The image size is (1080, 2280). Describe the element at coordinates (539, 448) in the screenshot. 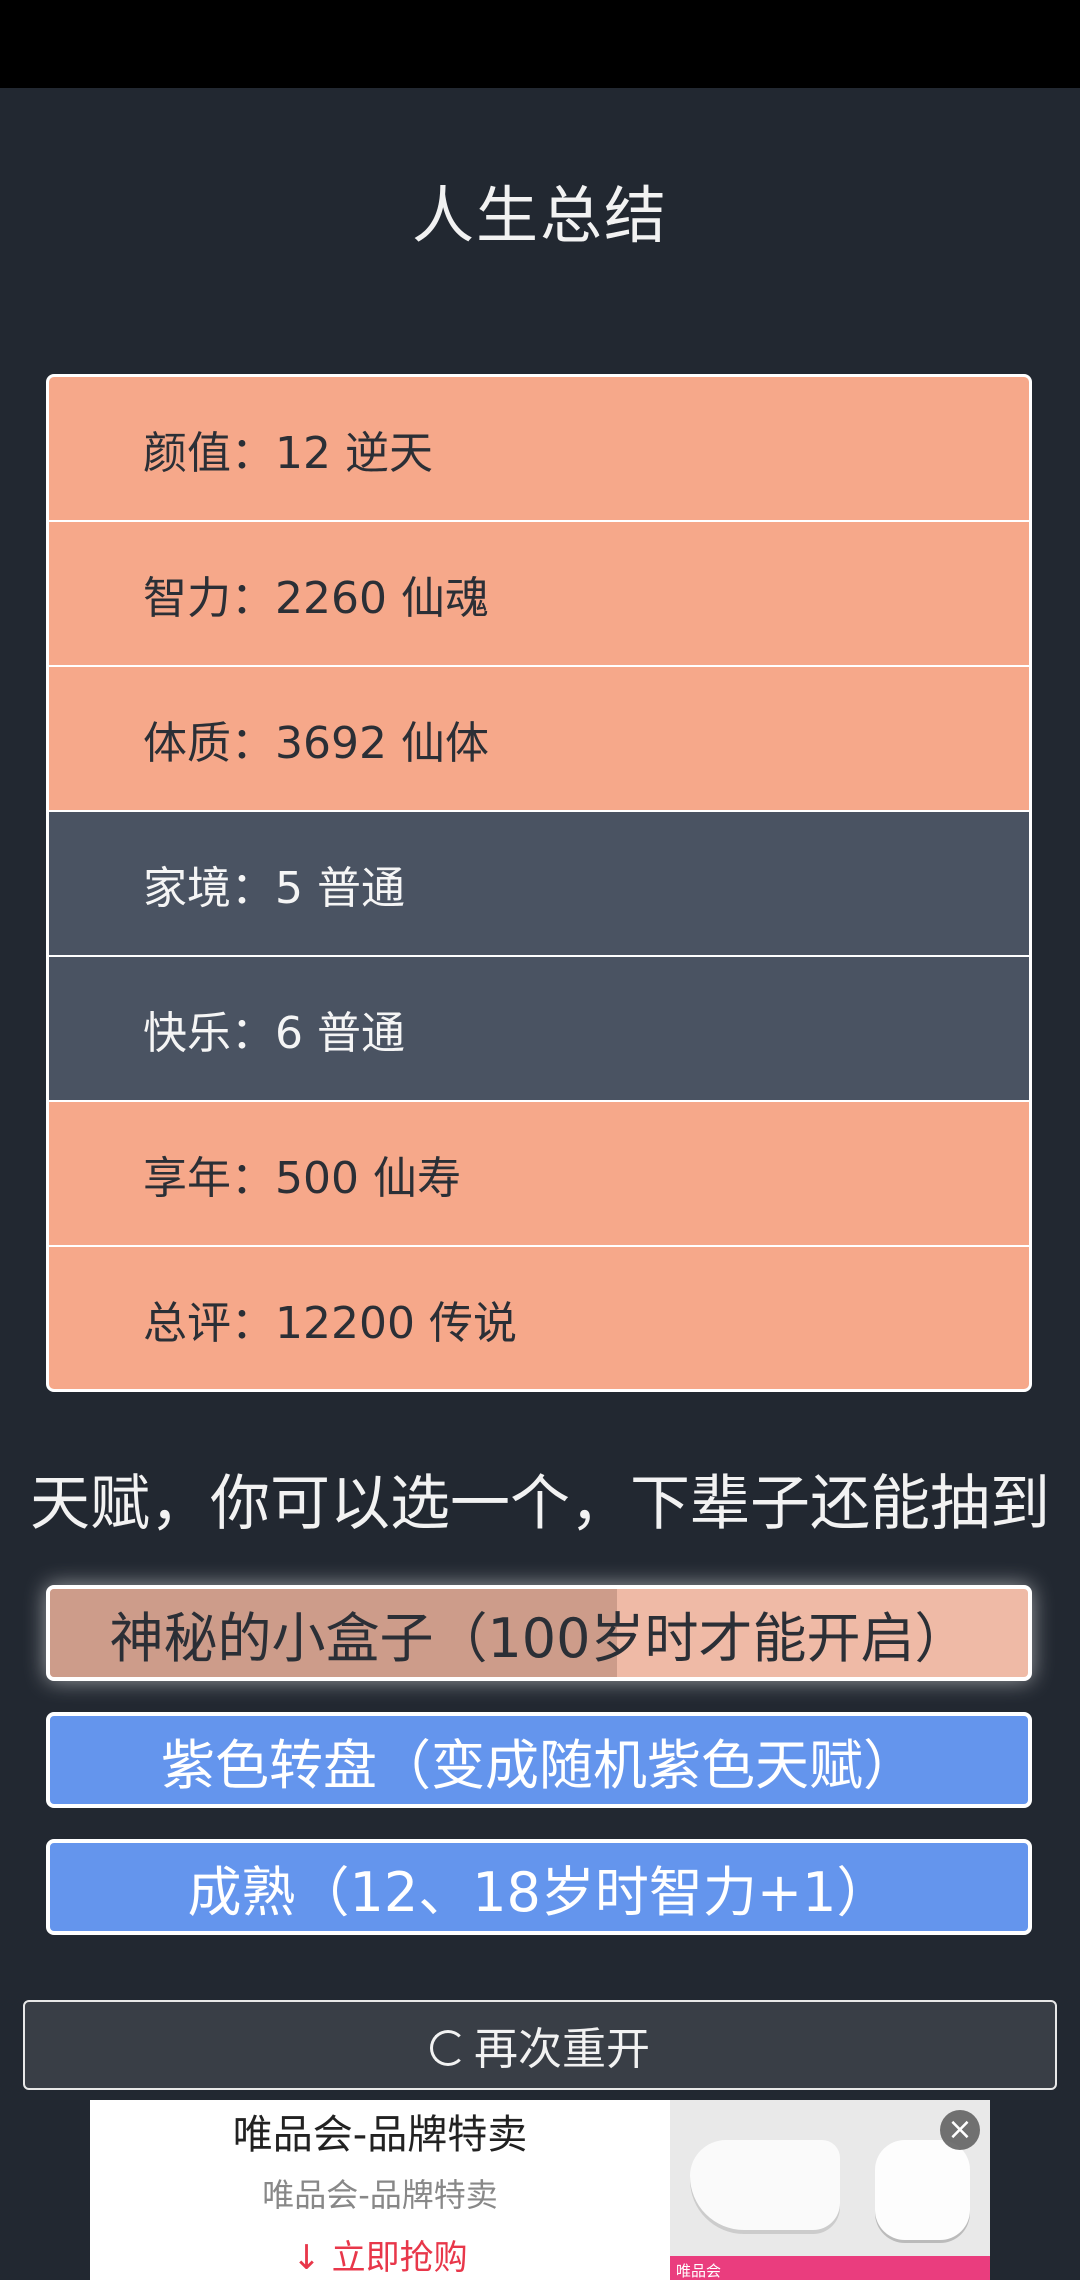

I see `summary-row-appearance: 颜值：12 逆天` at that location.